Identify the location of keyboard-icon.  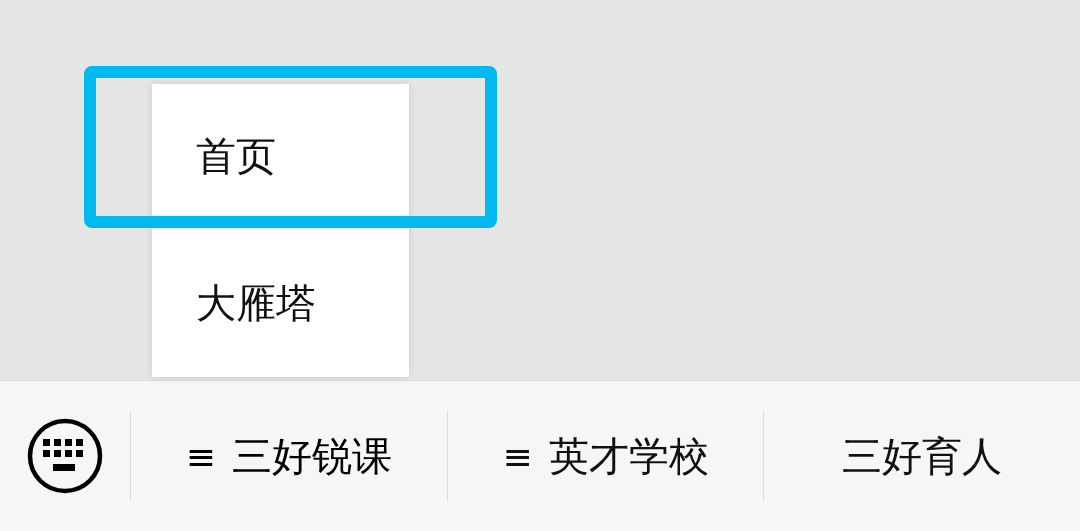
(65, 456).